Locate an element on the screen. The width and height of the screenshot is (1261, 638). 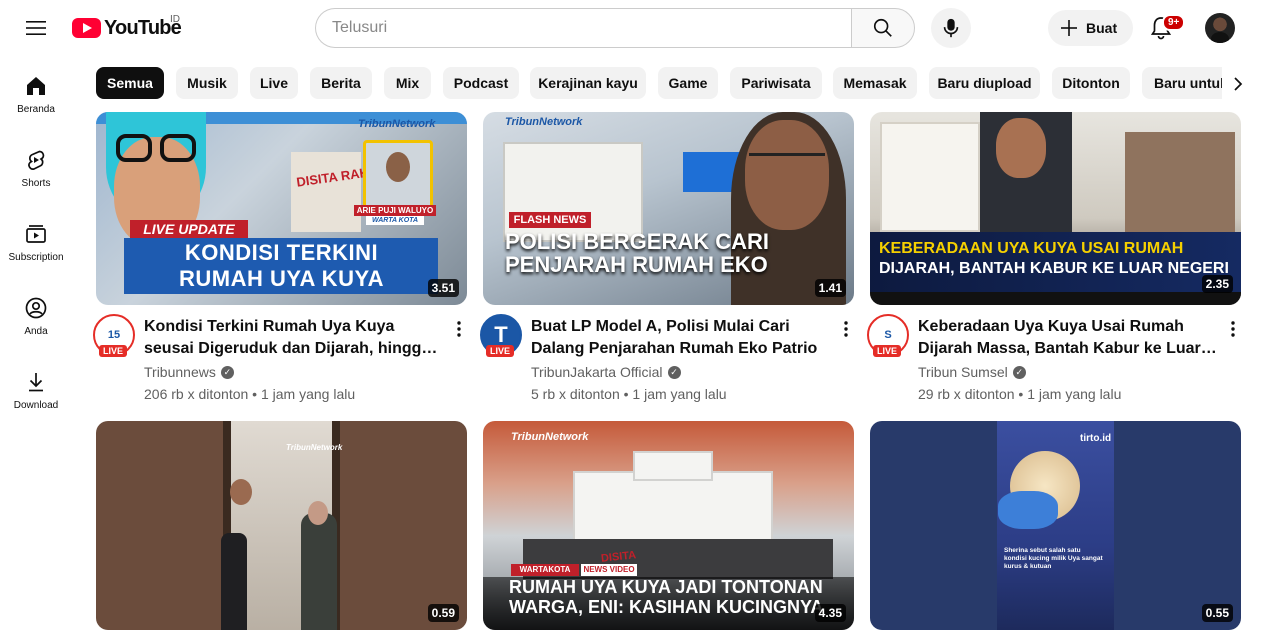
thumbnail-tag: FLASH NEWS is located at coordinates (550, 220).